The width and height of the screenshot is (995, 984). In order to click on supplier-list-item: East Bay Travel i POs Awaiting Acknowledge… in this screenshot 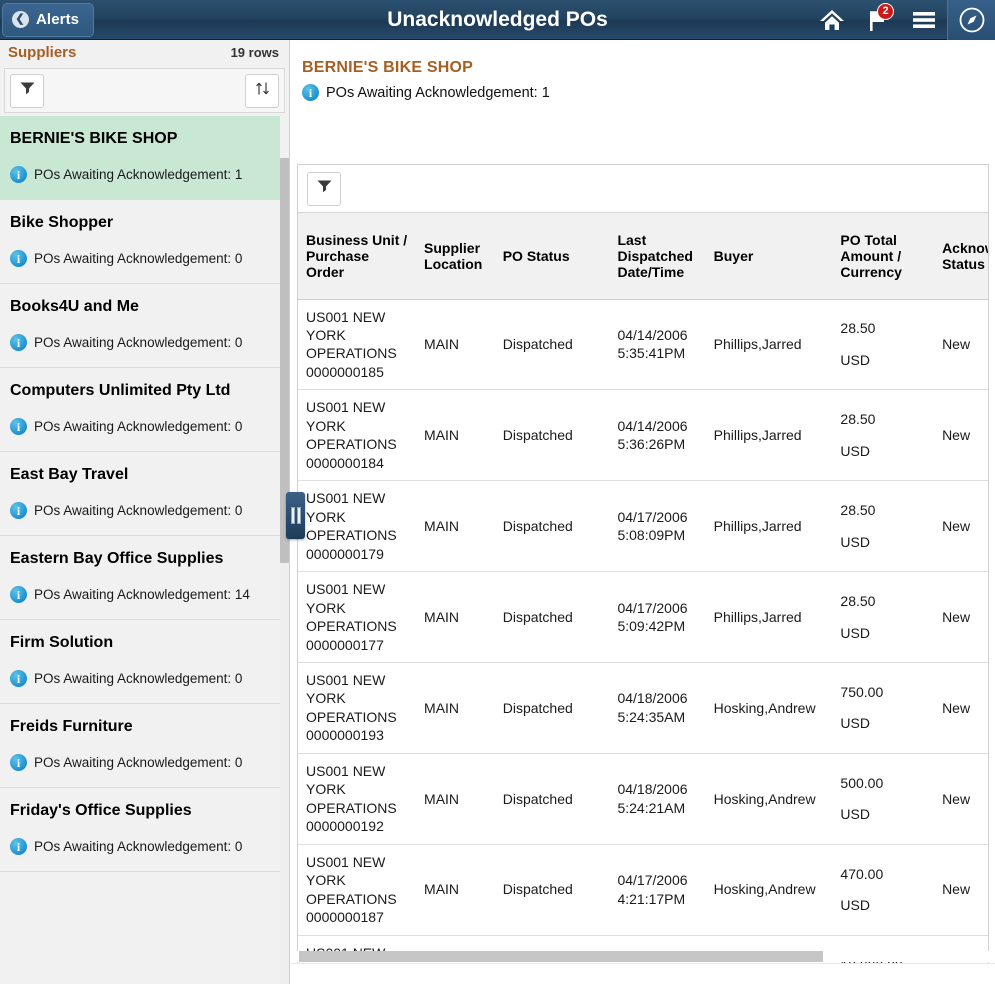, I will do `click(140, 494)`.